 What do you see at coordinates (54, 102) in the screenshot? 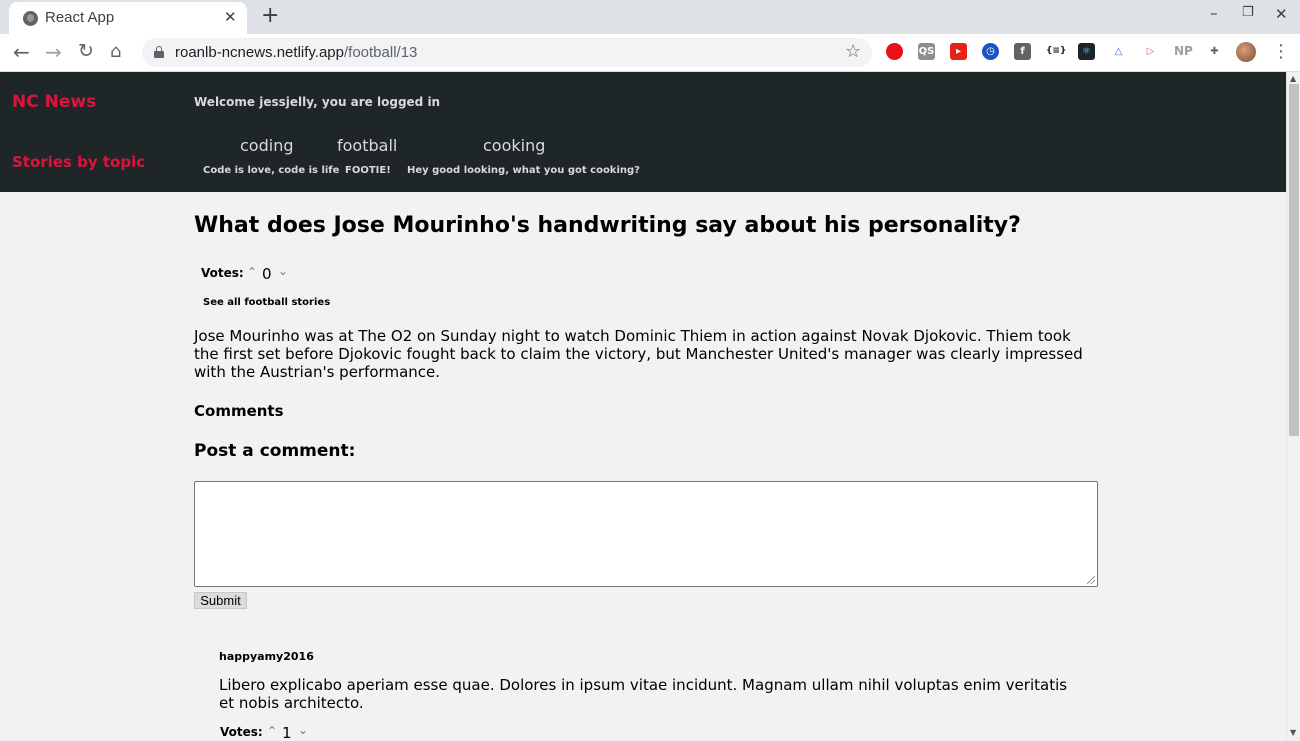
I see `site-brand: NC News` at bounding box center [54, 102].